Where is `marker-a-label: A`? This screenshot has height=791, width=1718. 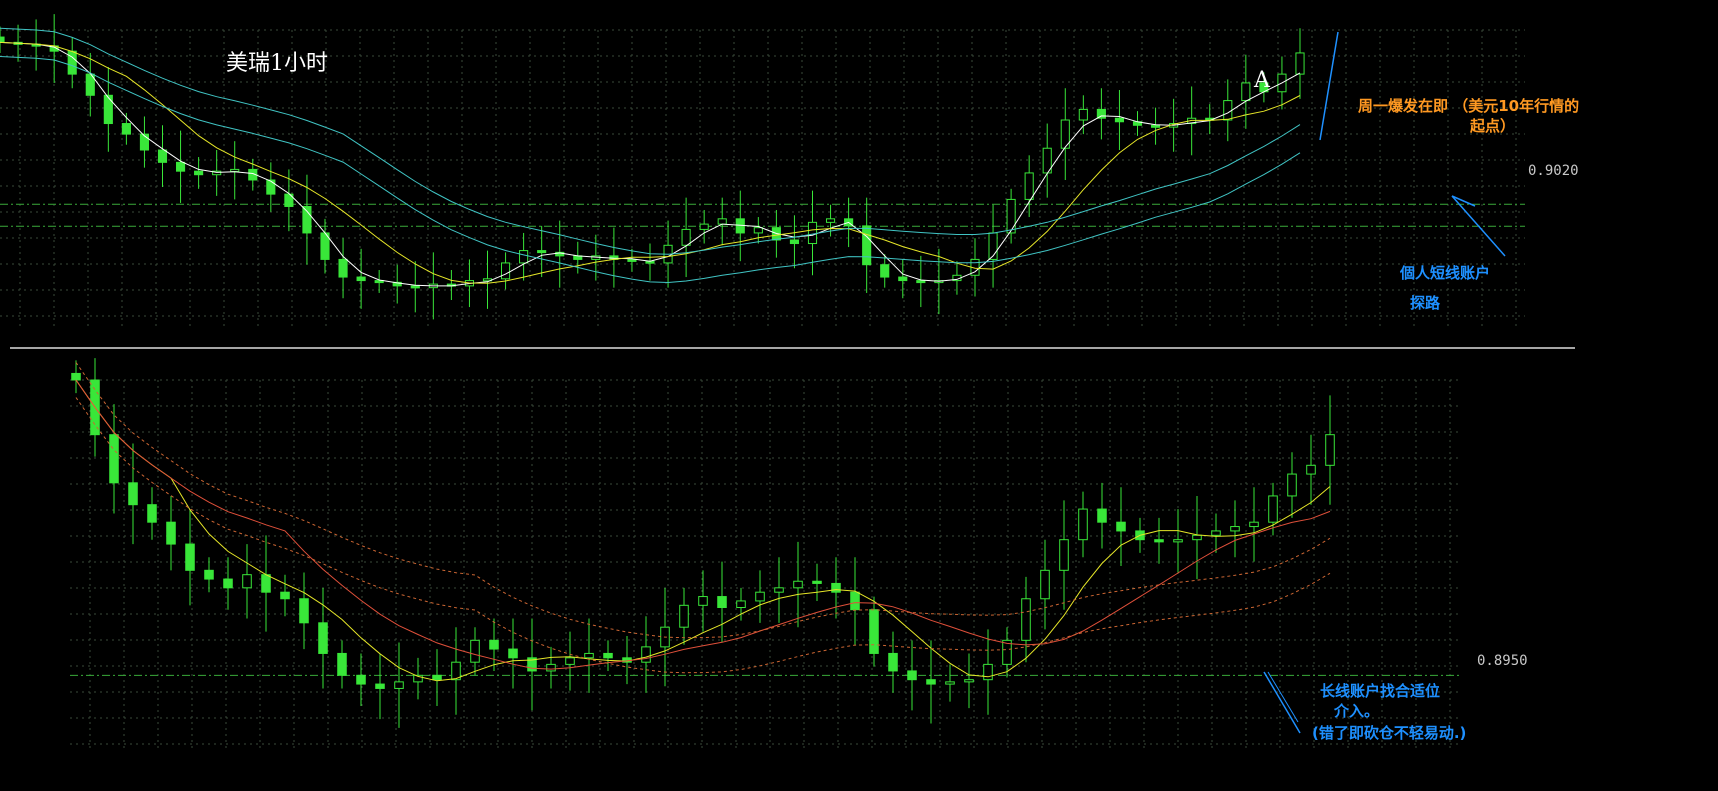 marker-a-label: A is located at coordinates (1262, 80).